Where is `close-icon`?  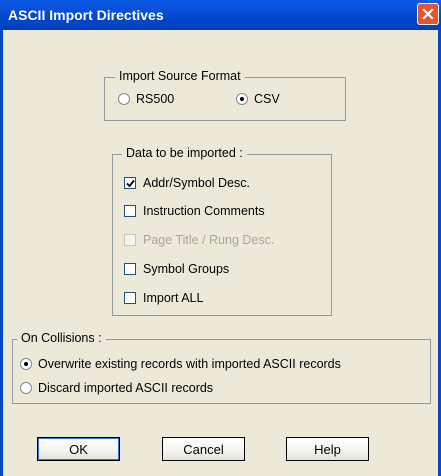
close-icon is located at coordinates (428, 14).